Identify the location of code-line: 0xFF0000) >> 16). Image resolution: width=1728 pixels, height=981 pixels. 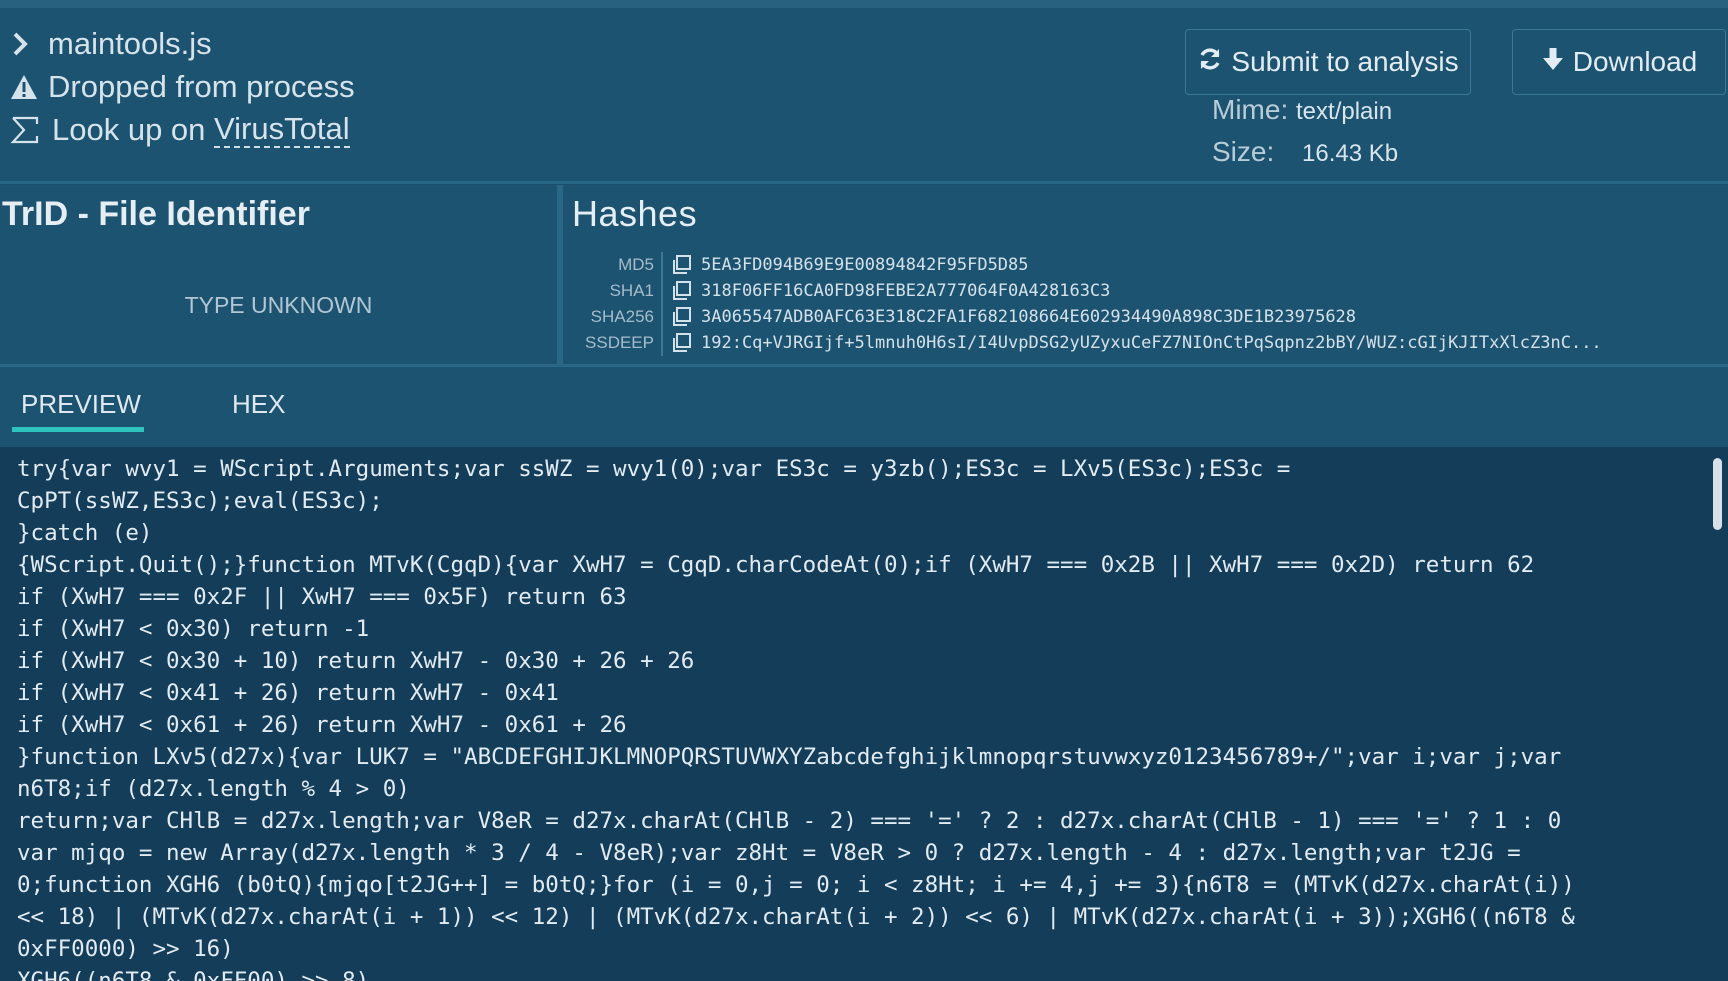
(125, 949).